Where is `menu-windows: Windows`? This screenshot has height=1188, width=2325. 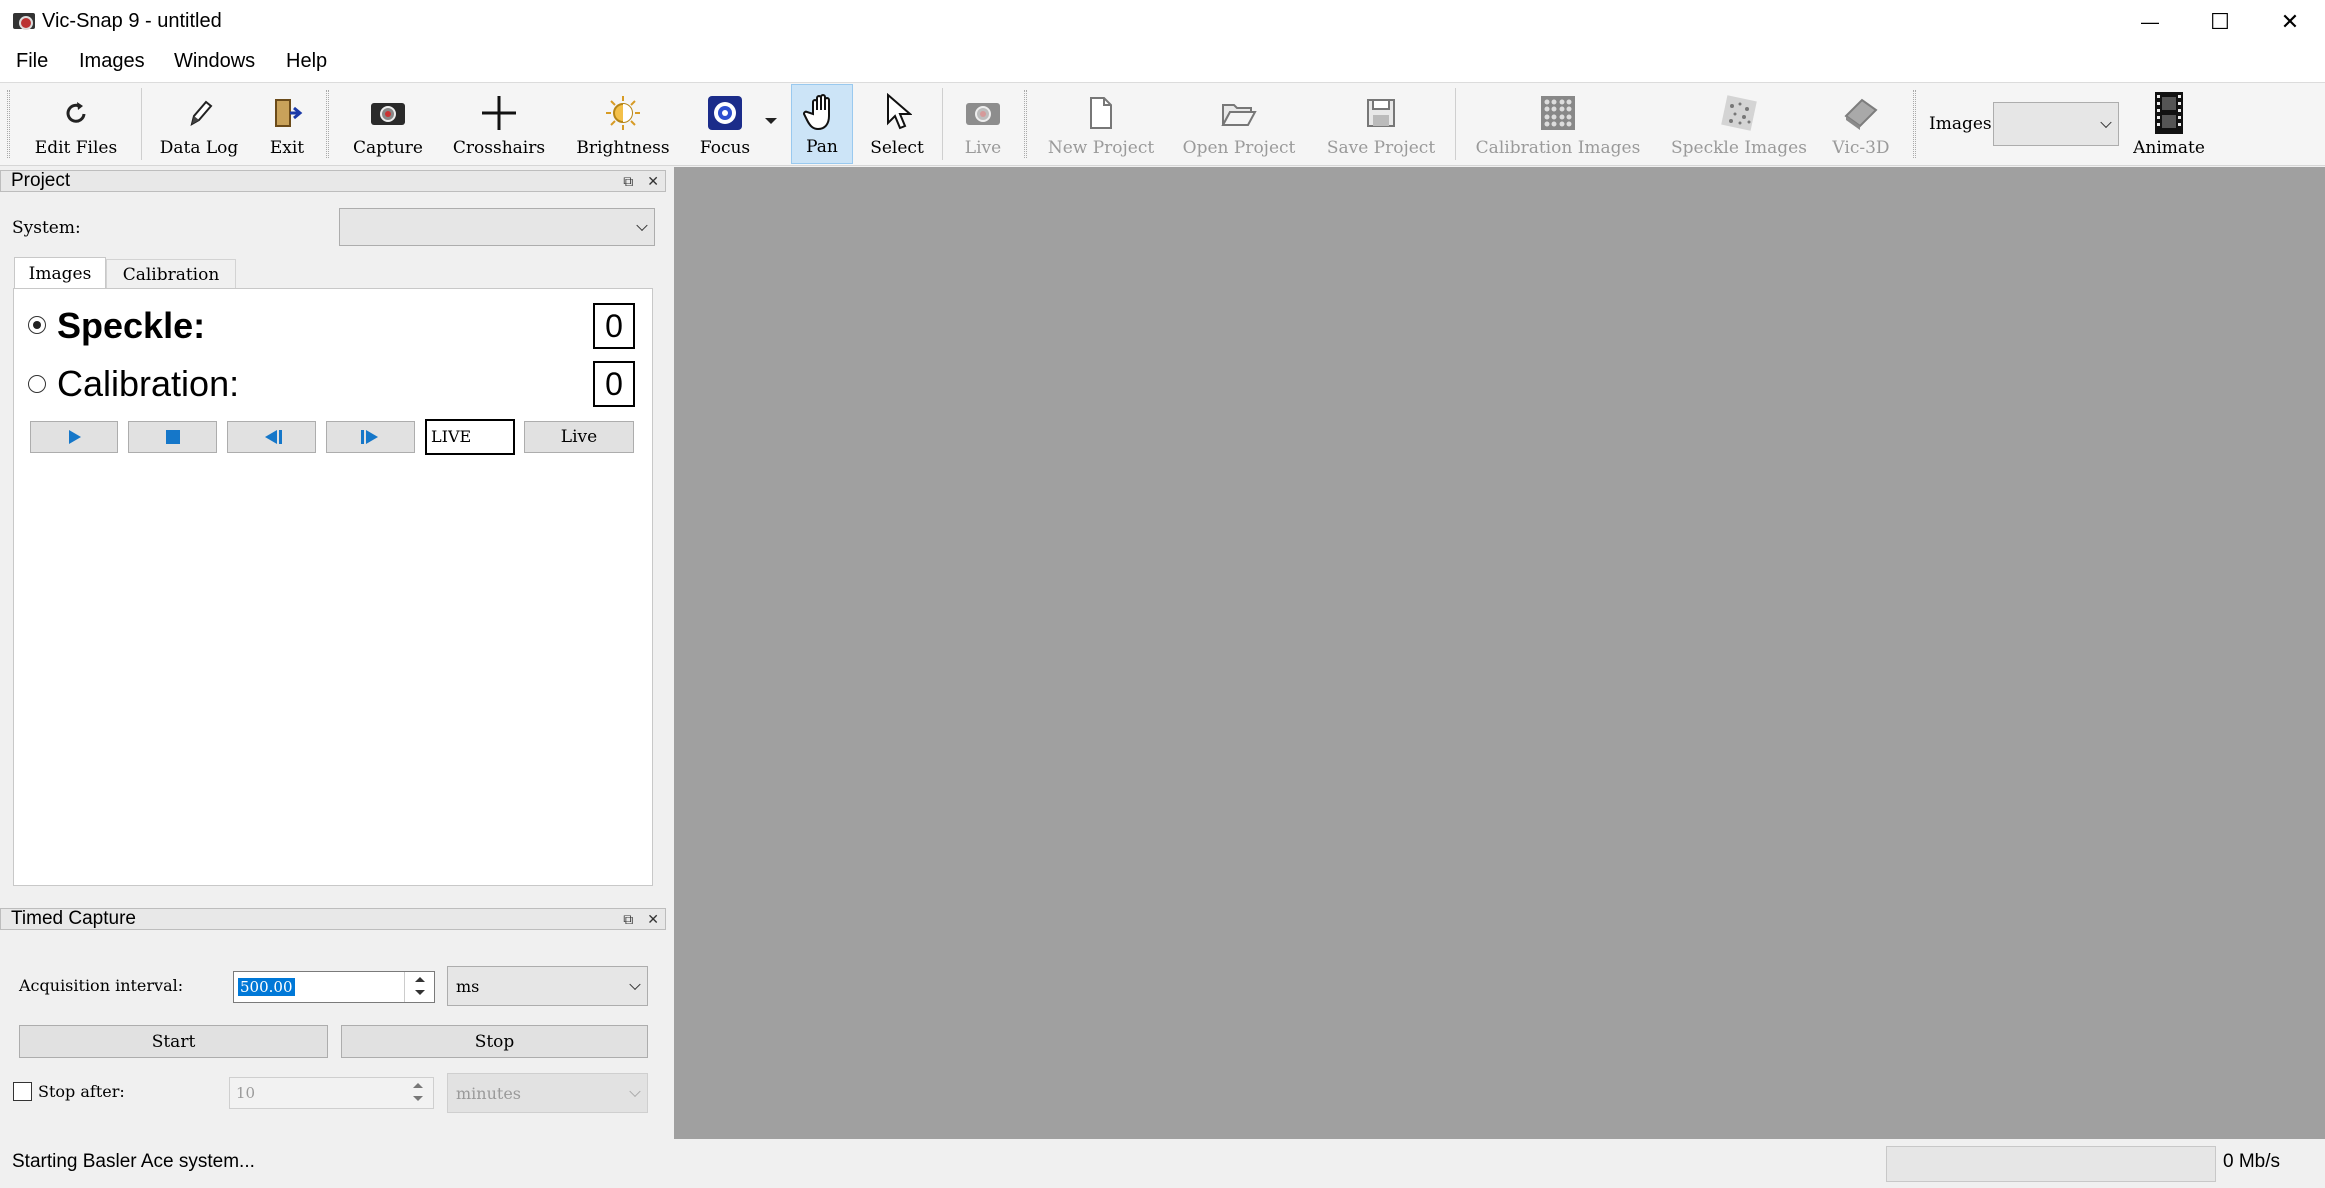
menu-windows: Windows is located at coordinates (214, 61).